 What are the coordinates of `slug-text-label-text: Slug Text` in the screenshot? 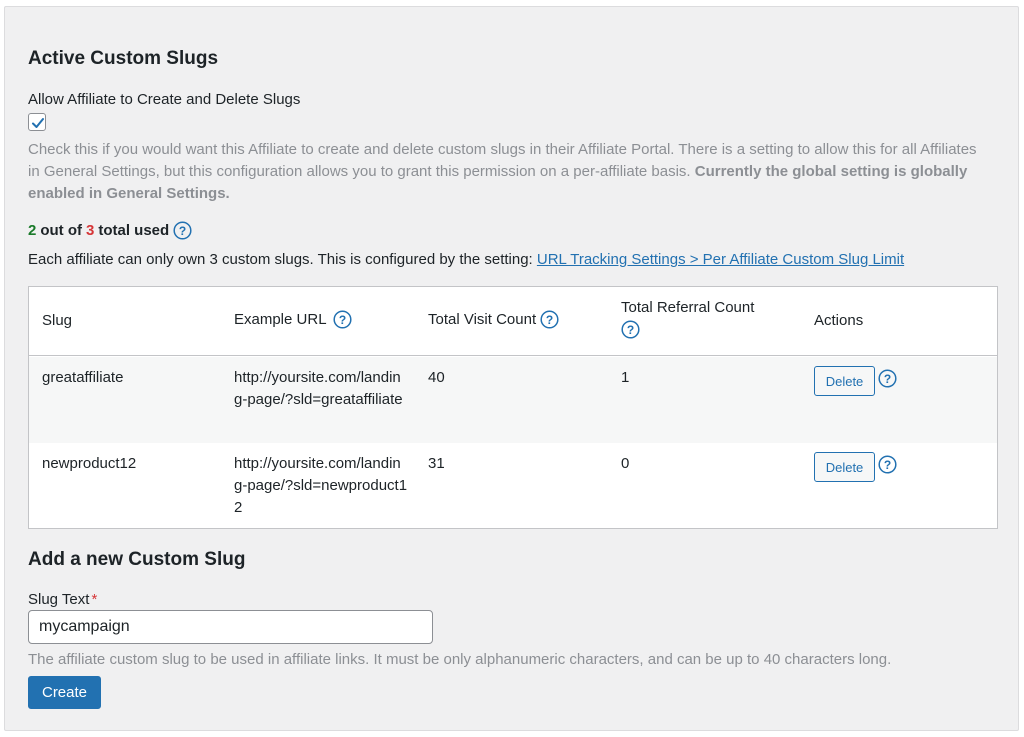 It's located at (59, 599).